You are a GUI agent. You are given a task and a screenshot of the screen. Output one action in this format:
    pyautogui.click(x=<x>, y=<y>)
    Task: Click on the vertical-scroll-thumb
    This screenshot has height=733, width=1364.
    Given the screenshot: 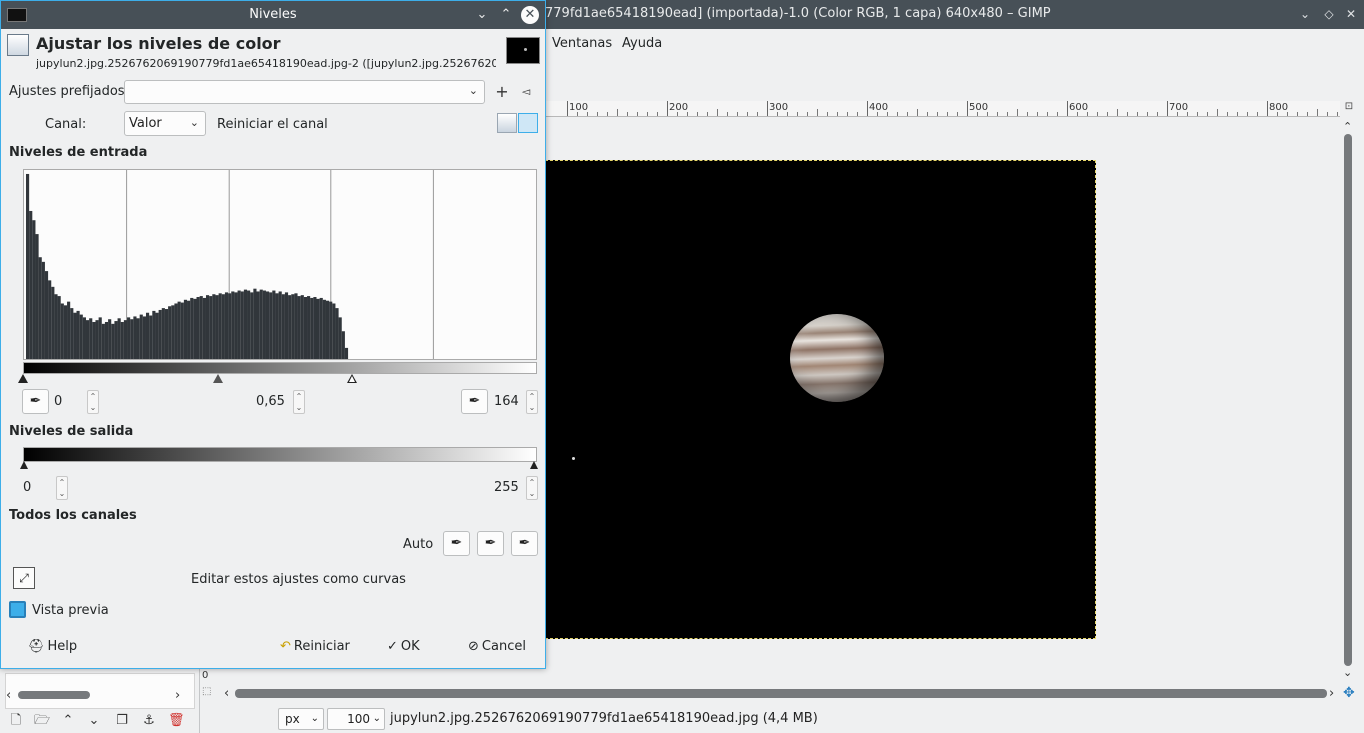 What is the action you would take?
    pyautogui.click(x=1348, y=400)
    